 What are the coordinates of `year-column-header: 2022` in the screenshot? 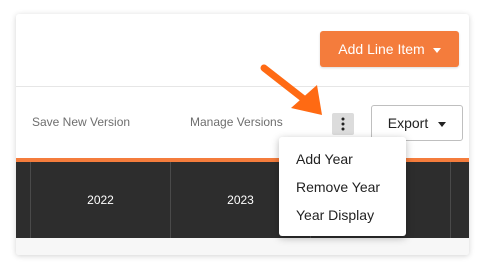 It's located at (100, 200).